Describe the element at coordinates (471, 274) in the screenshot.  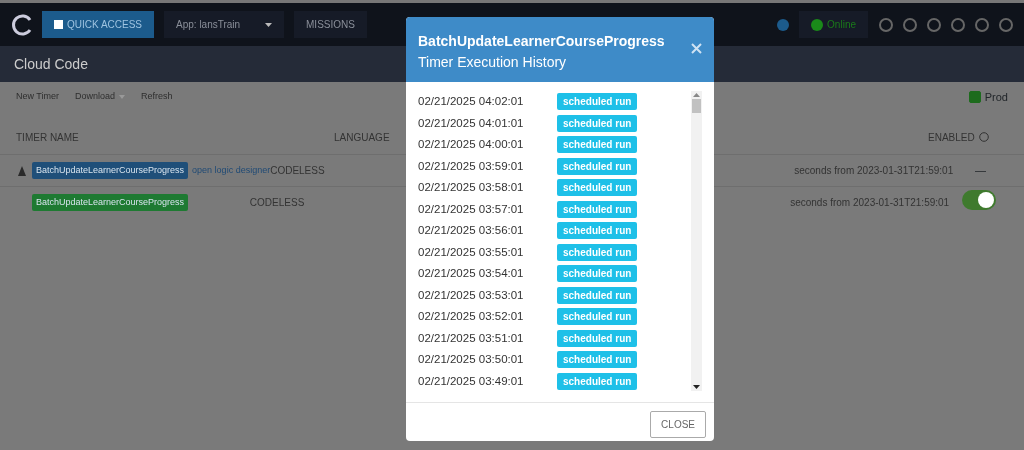
I see `execution-time: 02/21/2025 03:54:01` at that location.